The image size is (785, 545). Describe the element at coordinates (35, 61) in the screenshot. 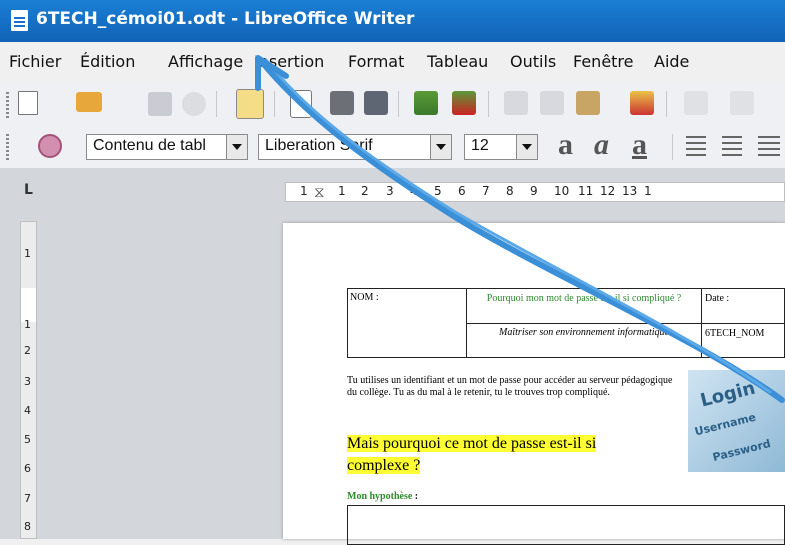

I see `menu-fichier: Fichier` at that location.